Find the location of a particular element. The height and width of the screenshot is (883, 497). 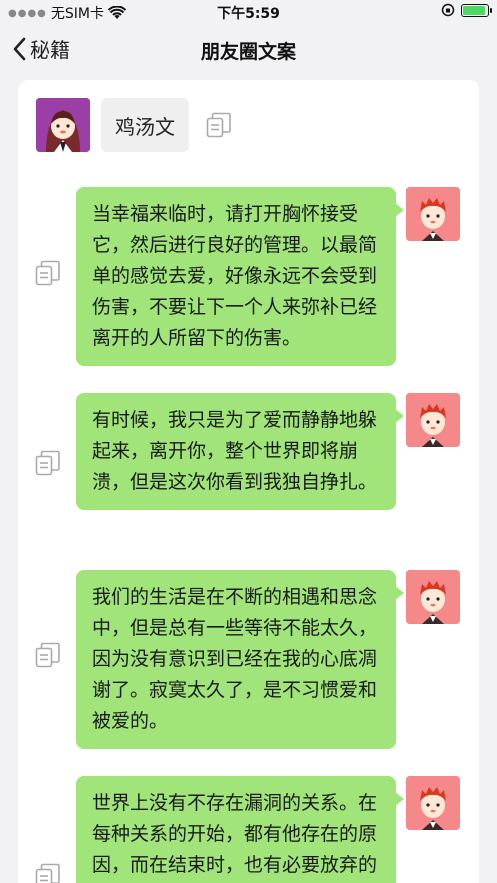

category-label: 鸡汤文 is located at coordinates (145, 126).